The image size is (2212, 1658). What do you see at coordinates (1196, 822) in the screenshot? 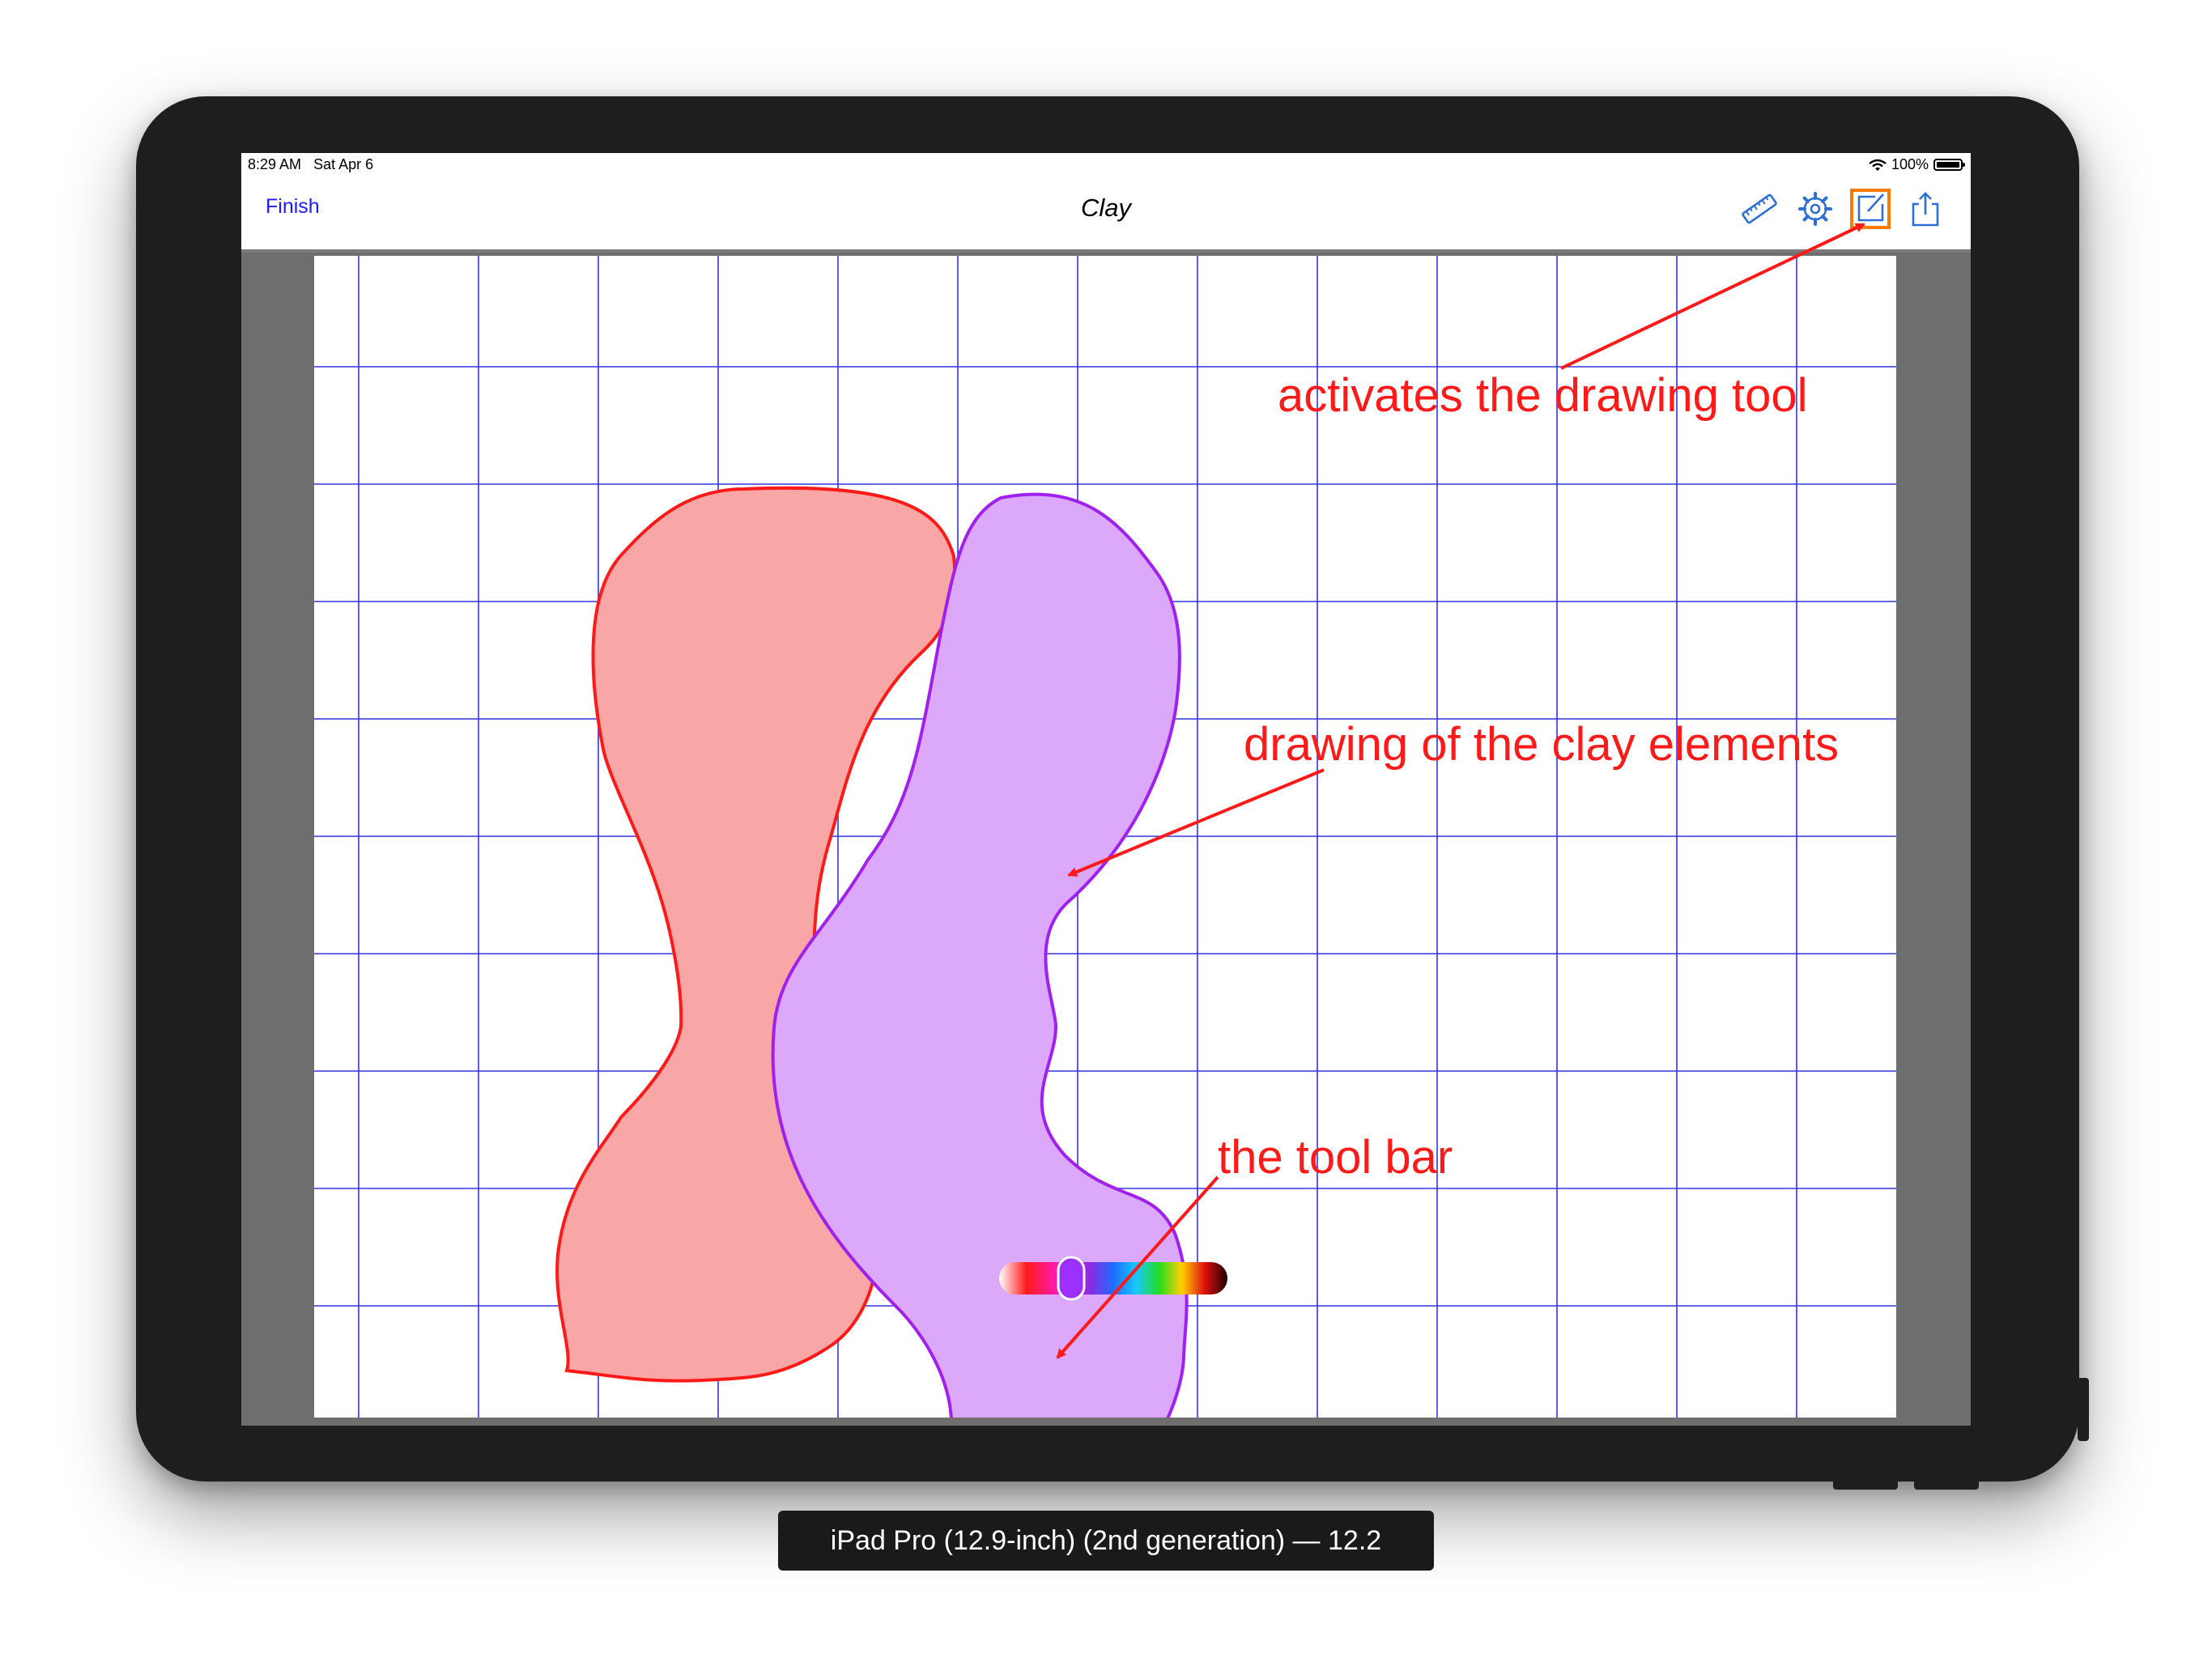
I see `arrow-to-clay-elements` at bounding box center [1196, 822].